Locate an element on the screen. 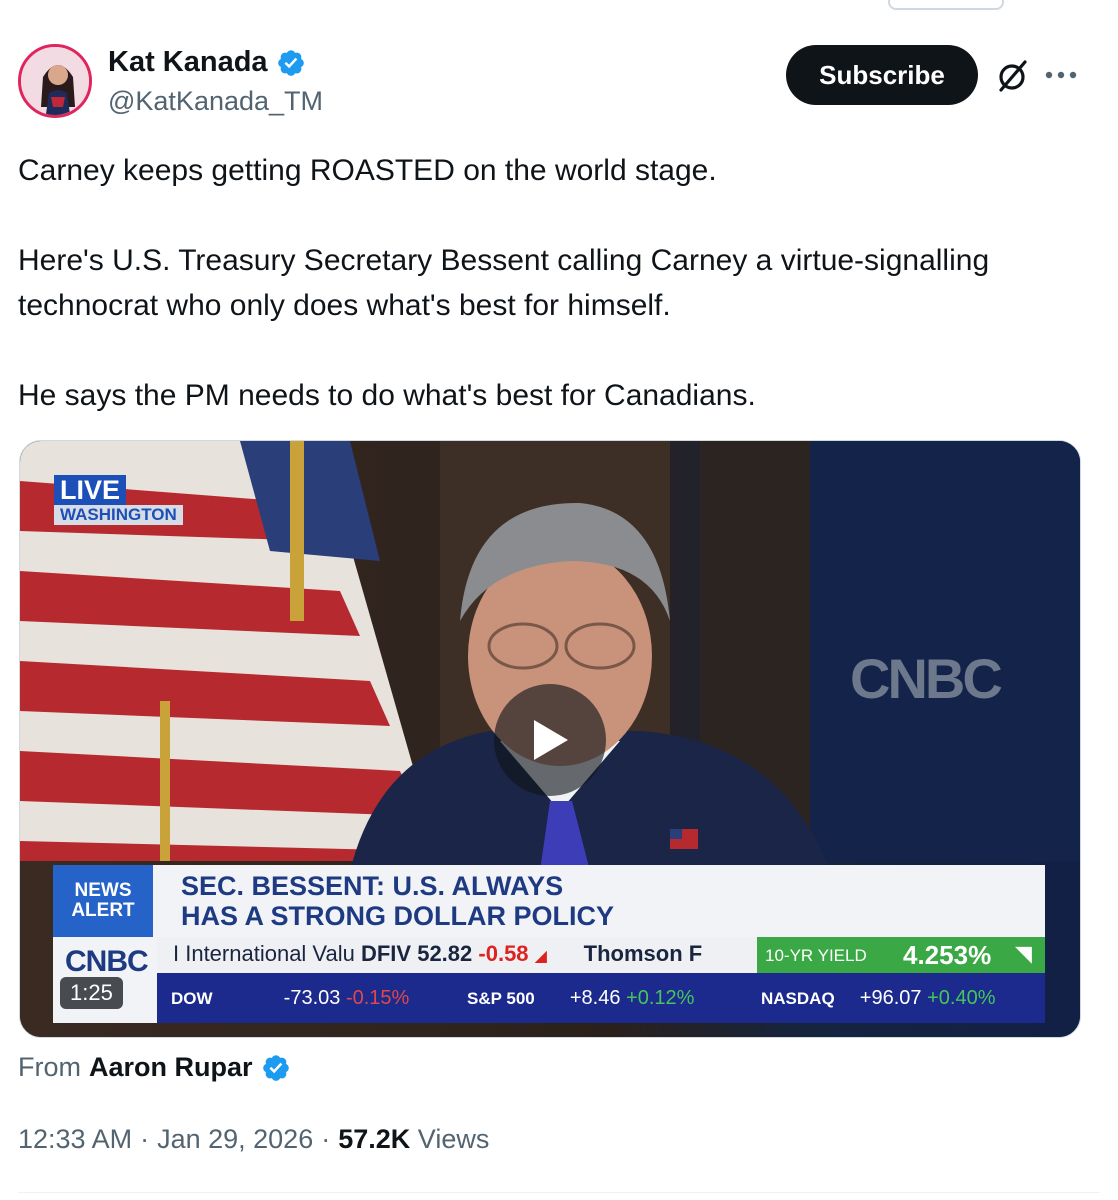  tweet-date: Jan 29, 2026 is located at coordinates (235, 1139).